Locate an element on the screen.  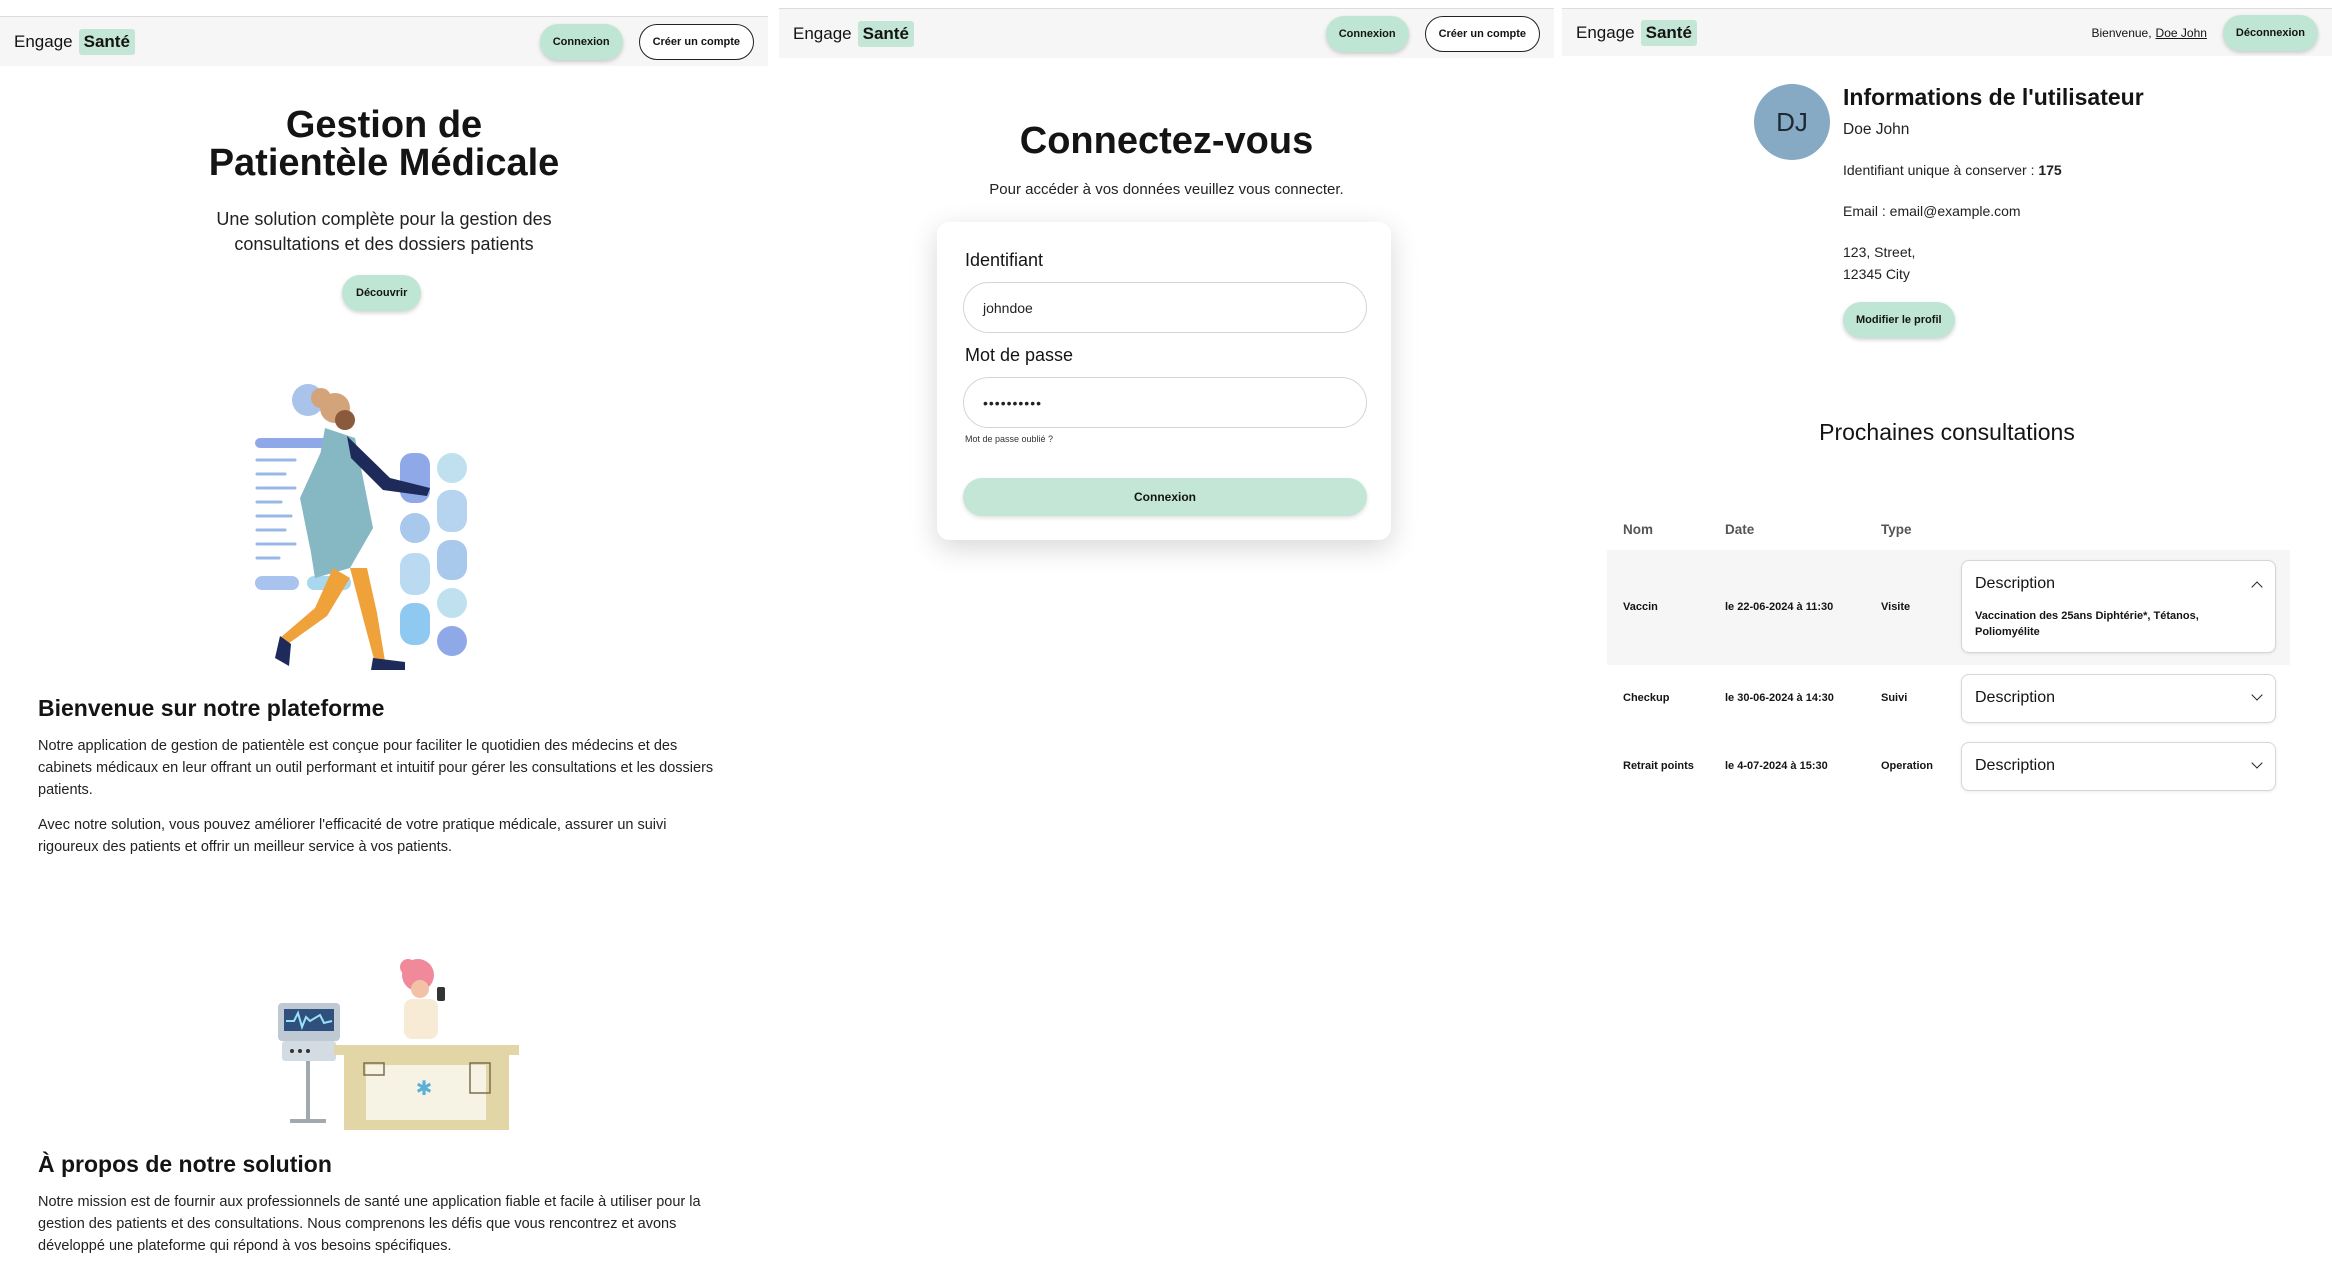
welcome-title: Bienvenue sur notre plateforme is located at coordinates (211, 708).